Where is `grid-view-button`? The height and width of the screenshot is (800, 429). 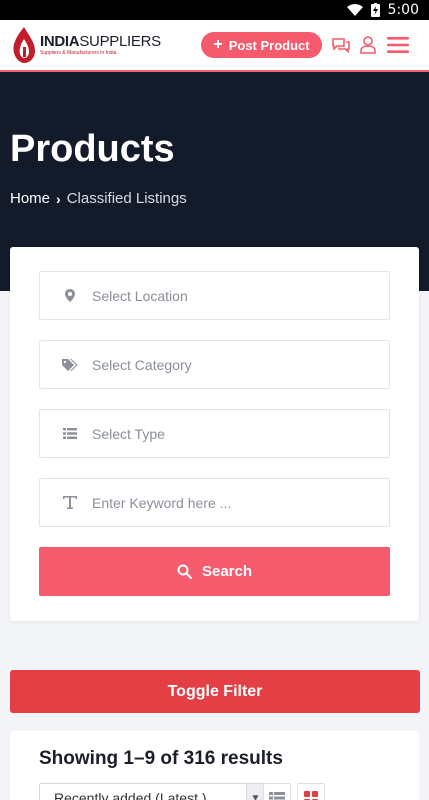 grid-view-button is located at coordinates (311, 791).